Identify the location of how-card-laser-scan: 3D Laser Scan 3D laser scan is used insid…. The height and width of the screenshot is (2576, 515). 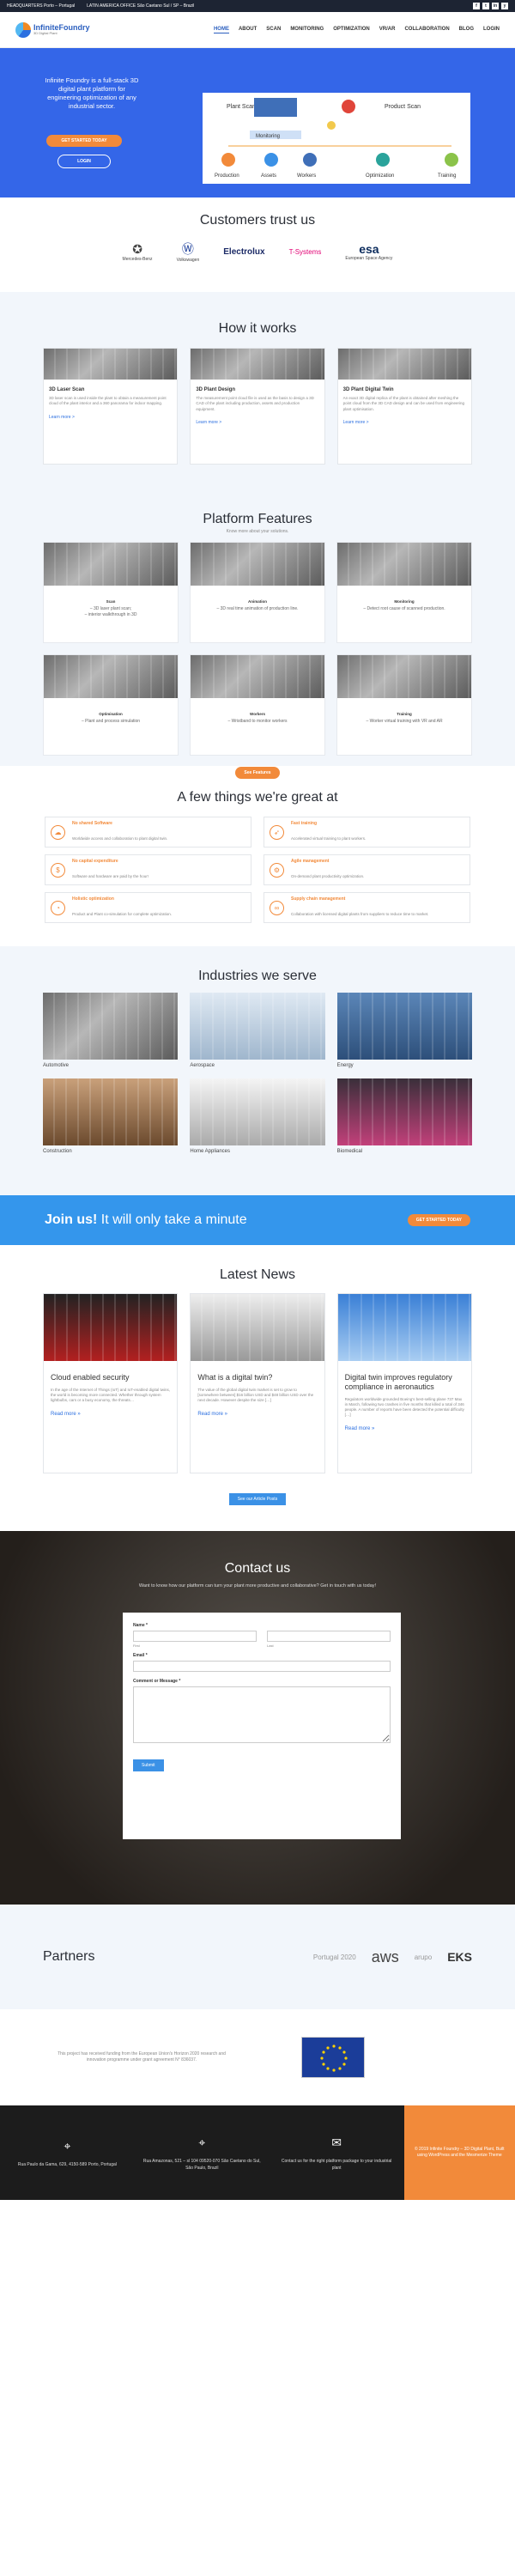
(111, 407).